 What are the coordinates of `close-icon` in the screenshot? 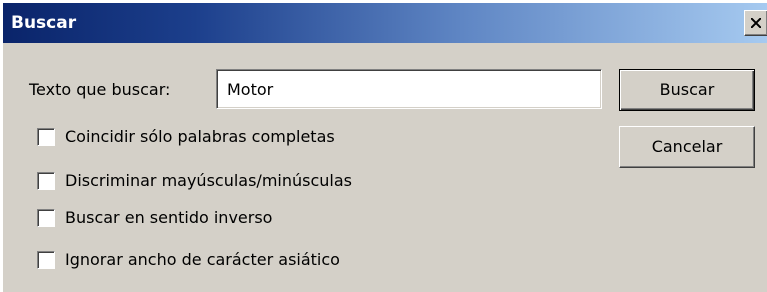 It's located at (756, 23).